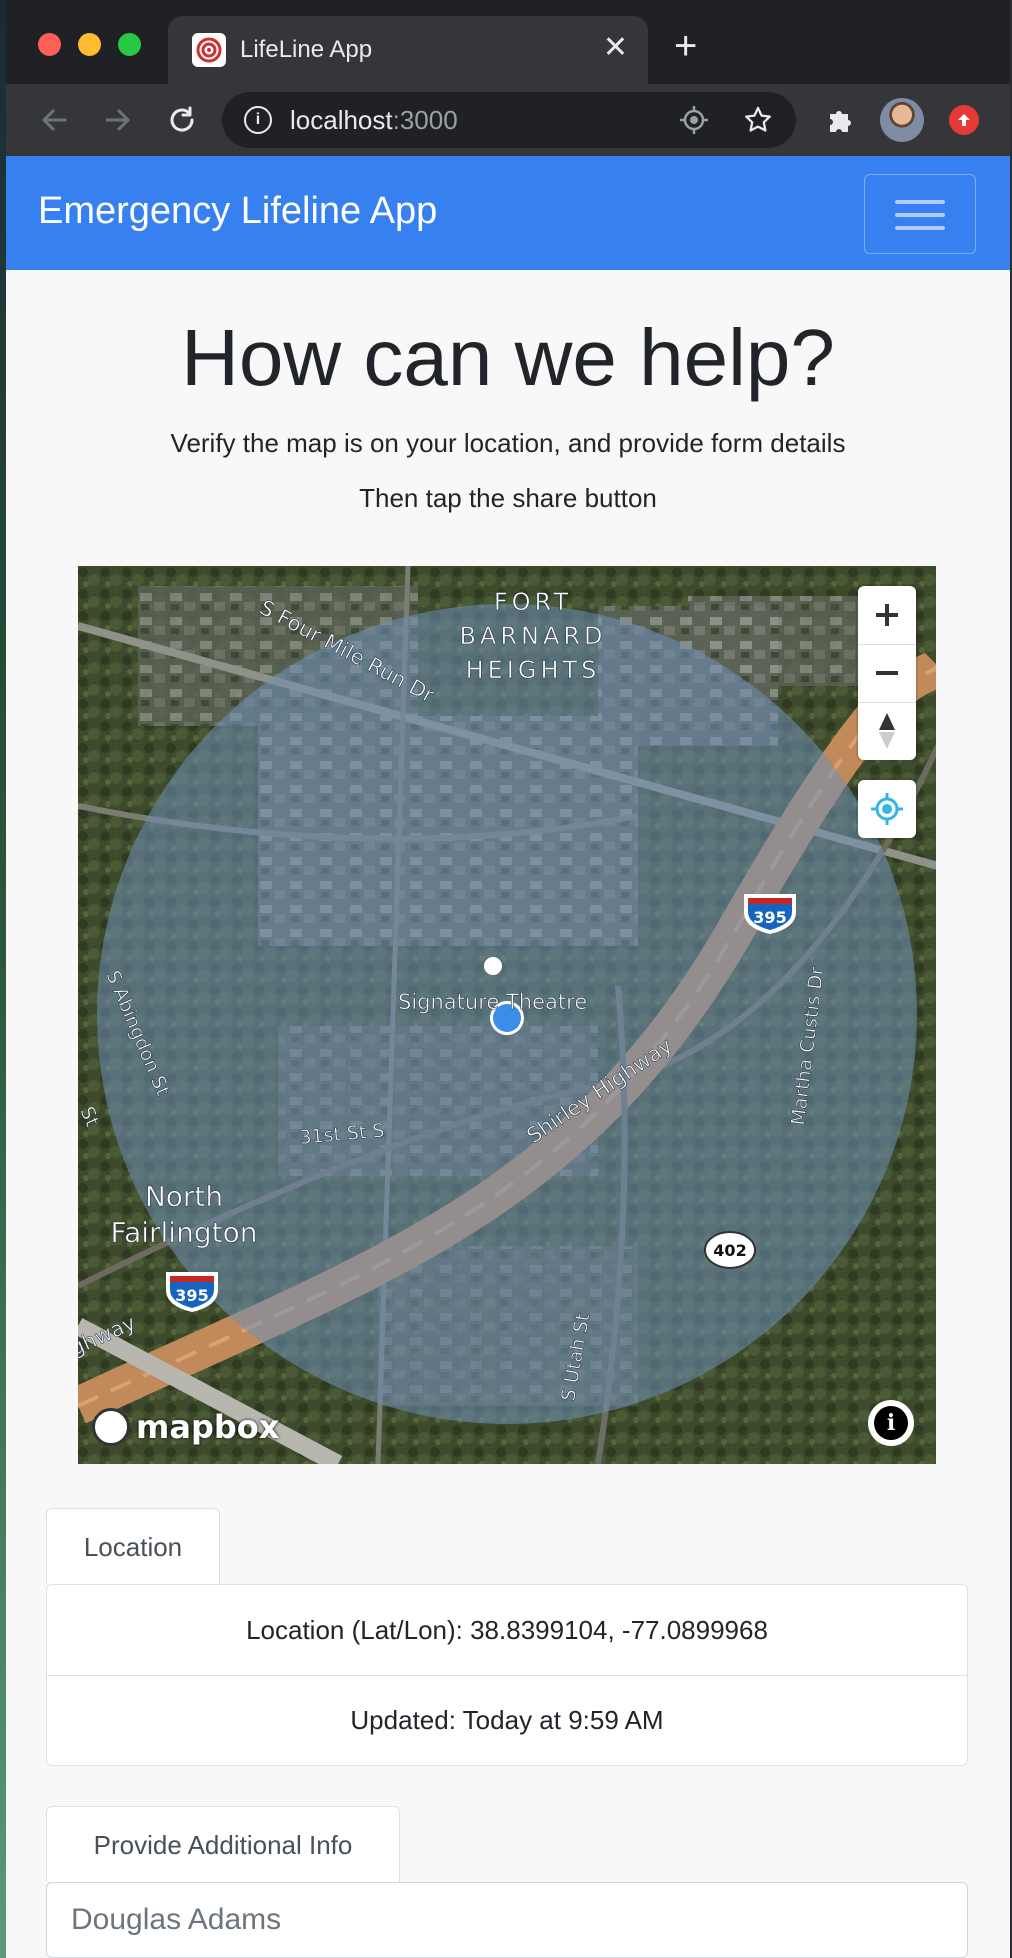  I want to click on update-icon, so click(964, 120).